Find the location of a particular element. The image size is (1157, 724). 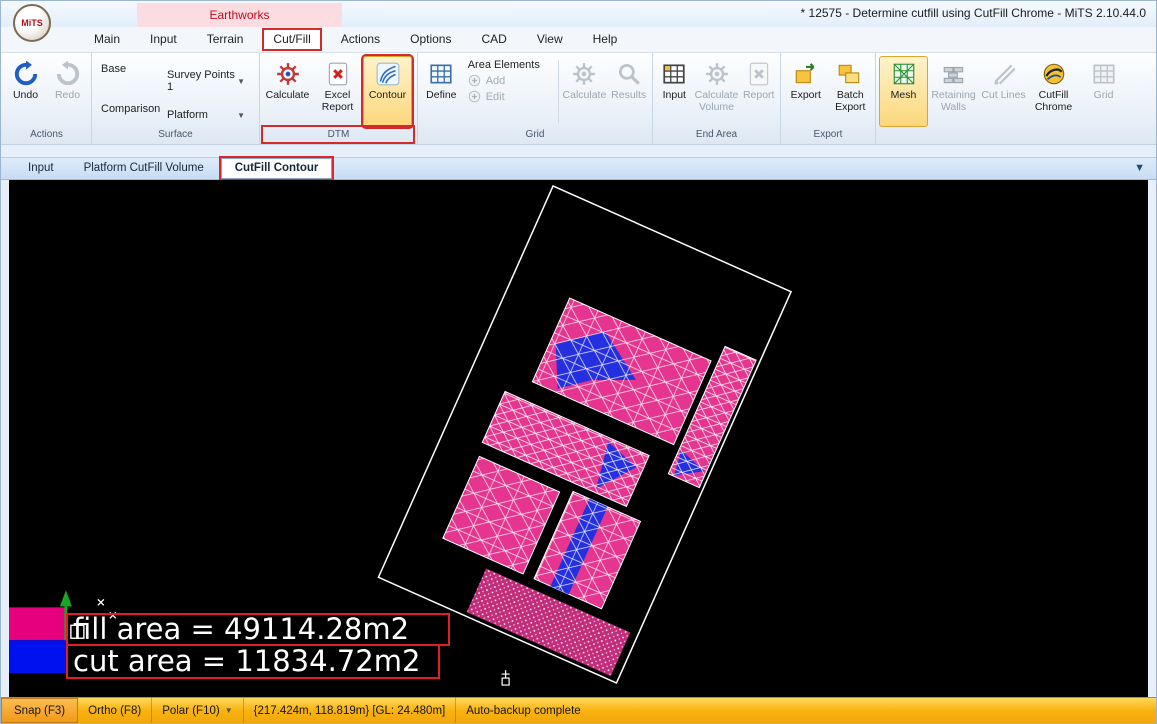

tab-help: Help is located at coordinates (605, 39).